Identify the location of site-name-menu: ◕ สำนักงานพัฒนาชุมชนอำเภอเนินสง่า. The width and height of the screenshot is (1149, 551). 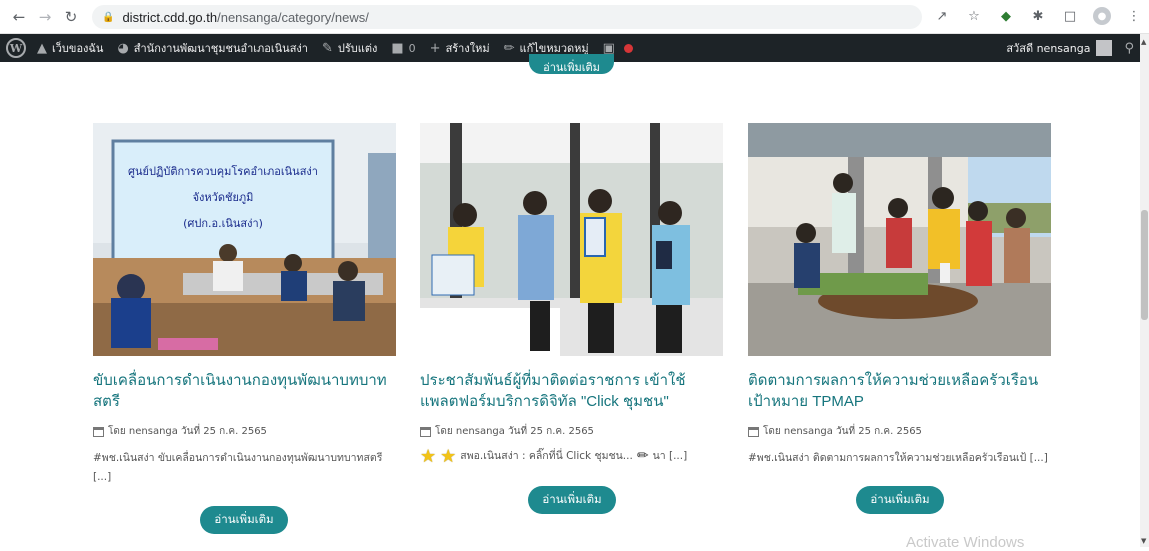
(212, 48).